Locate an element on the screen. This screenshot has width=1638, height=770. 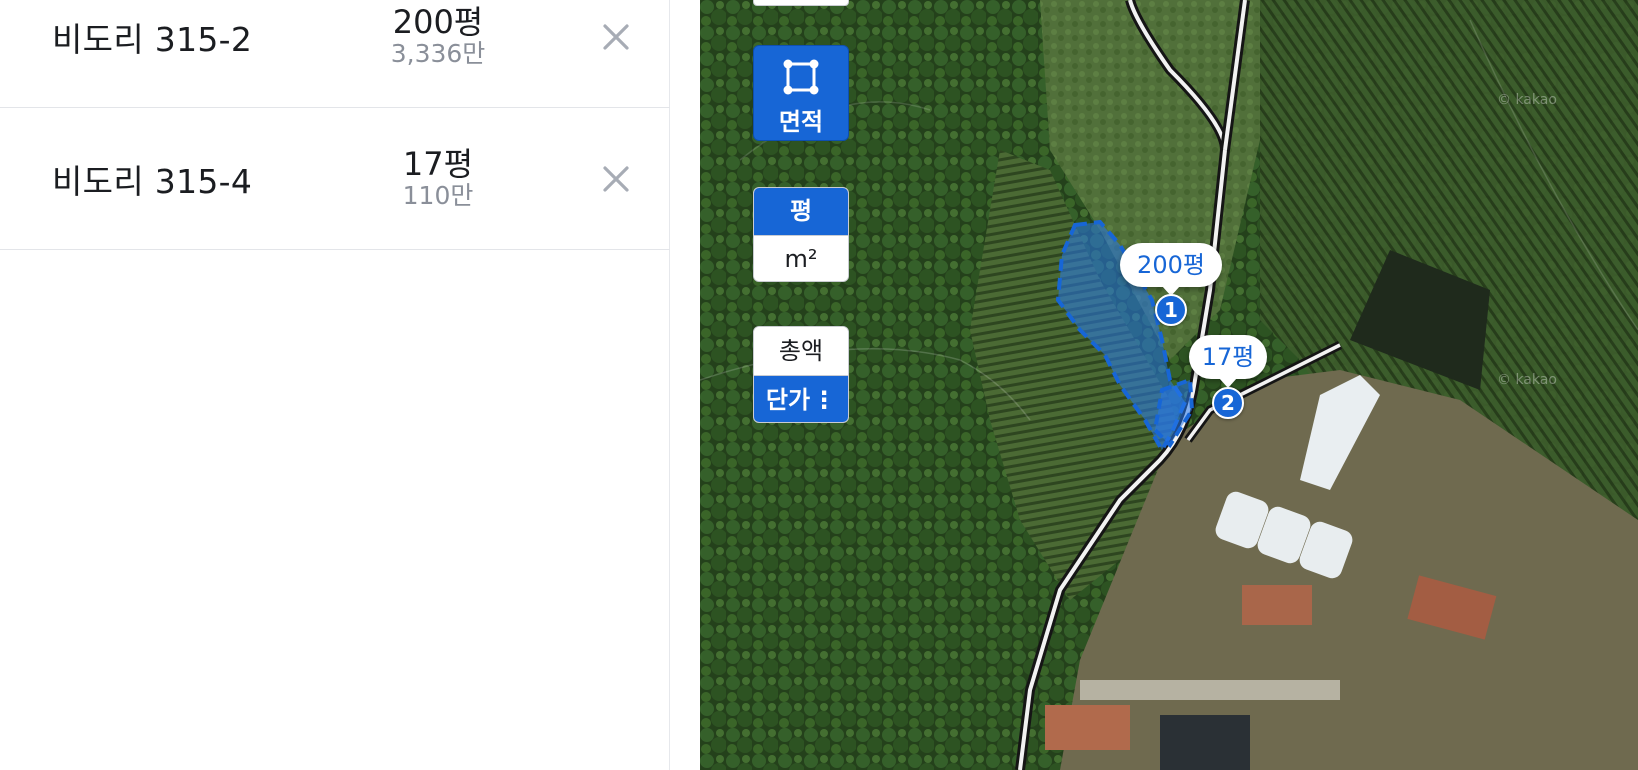
total-price-option: 총액 is located at coordinates (801, 351).